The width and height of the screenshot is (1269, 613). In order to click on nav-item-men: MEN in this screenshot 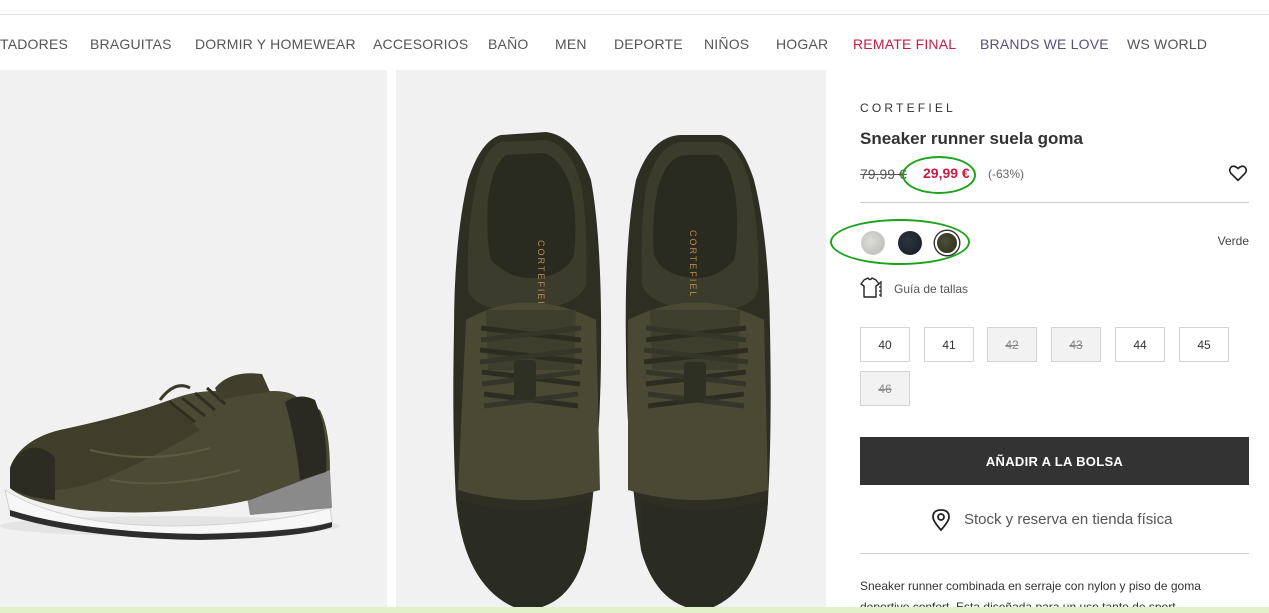, I will do `click(571, 44)`.